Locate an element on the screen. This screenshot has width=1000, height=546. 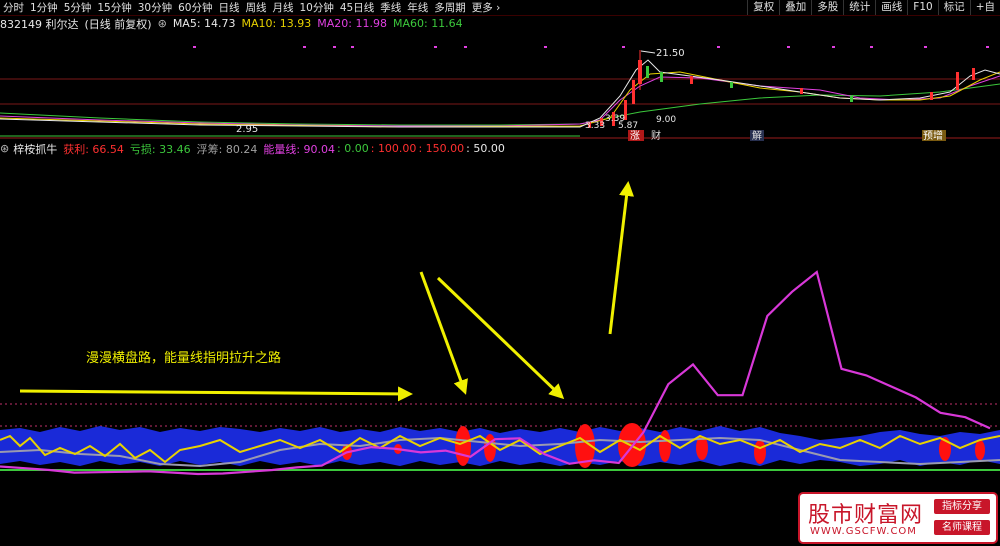
price-mid4-label: 9.00 is located at coordinates (666, 120).